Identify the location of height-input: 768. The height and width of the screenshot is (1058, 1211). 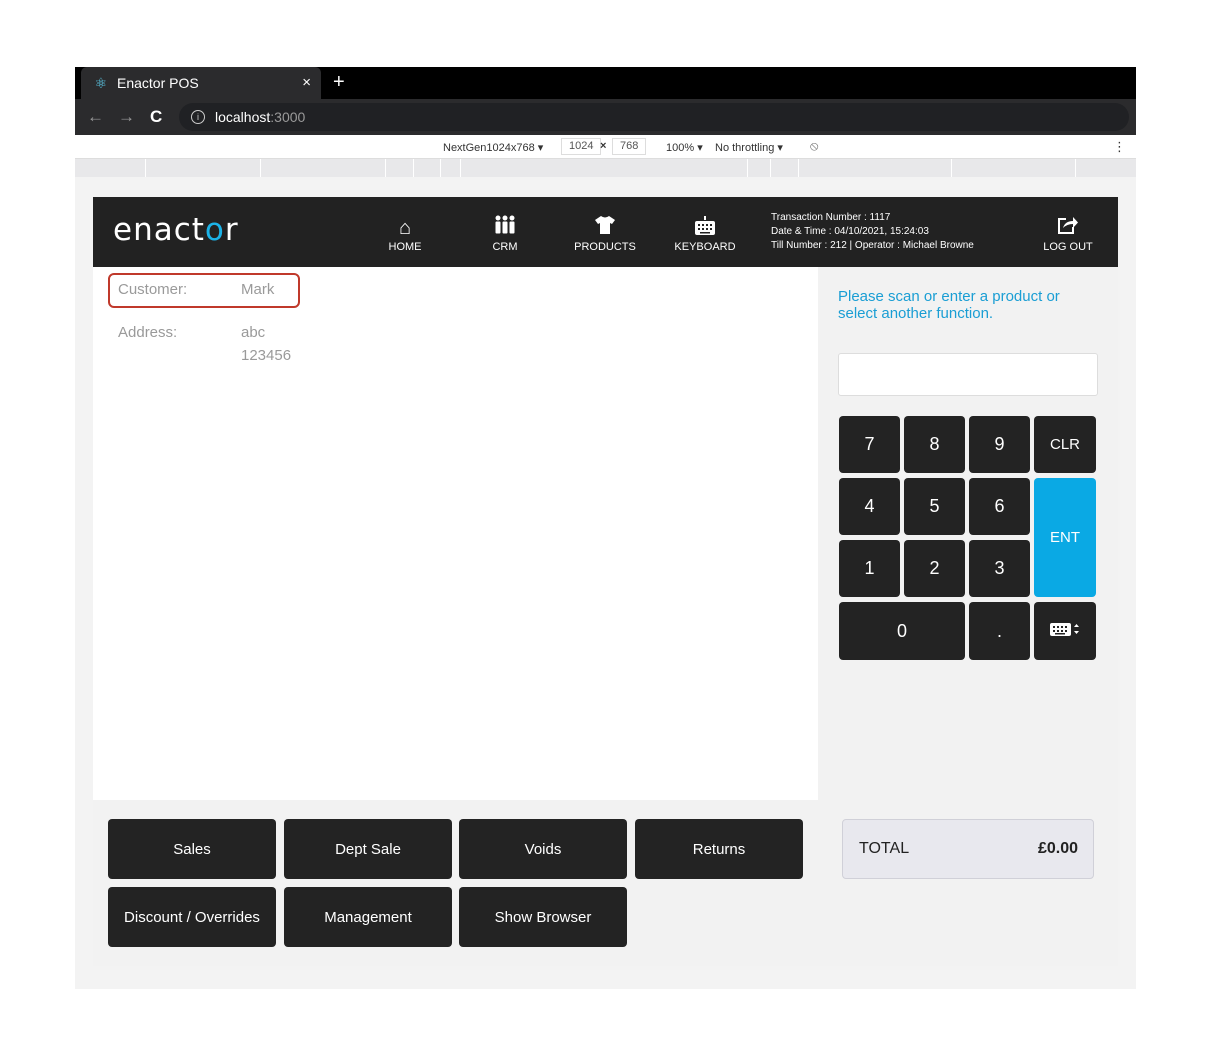
(629, 146).